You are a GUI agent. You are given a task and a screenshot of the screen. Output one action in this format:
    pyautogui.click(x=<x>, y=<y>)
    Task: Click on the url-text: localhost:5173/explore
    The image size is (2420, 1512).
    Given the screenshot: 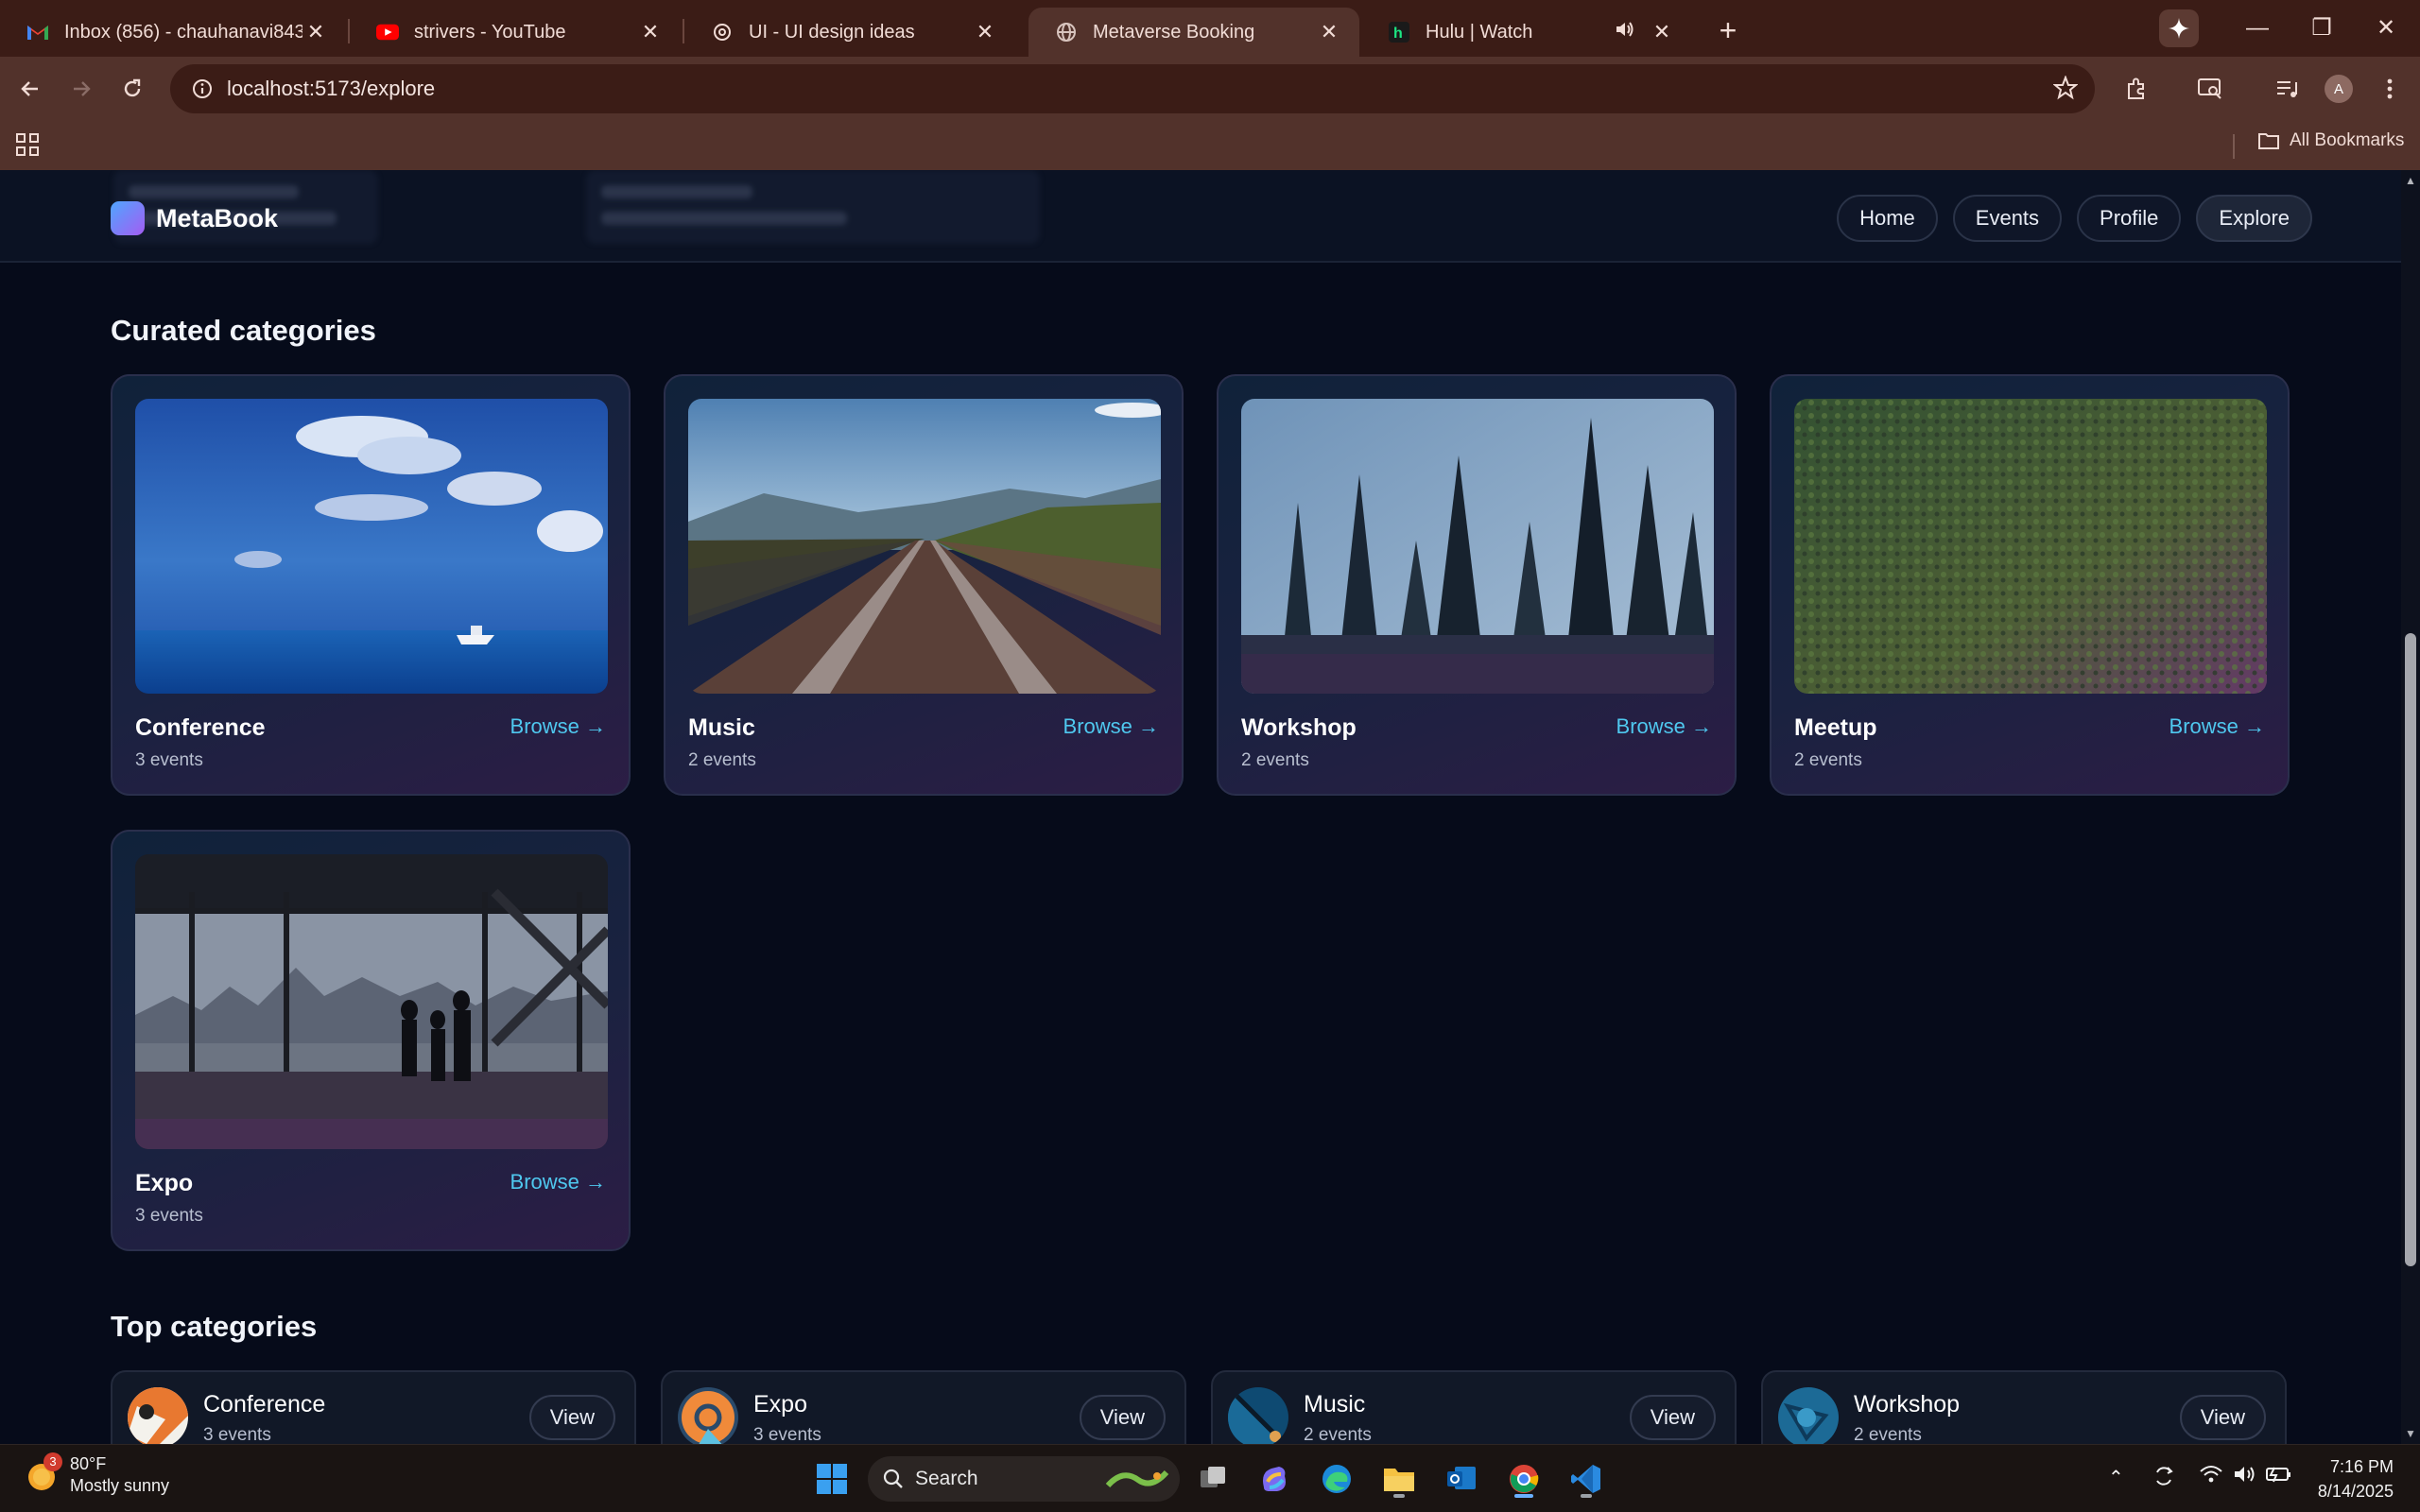 What is the action you would take?
    pyautogui.click(x=331, y=89)
    